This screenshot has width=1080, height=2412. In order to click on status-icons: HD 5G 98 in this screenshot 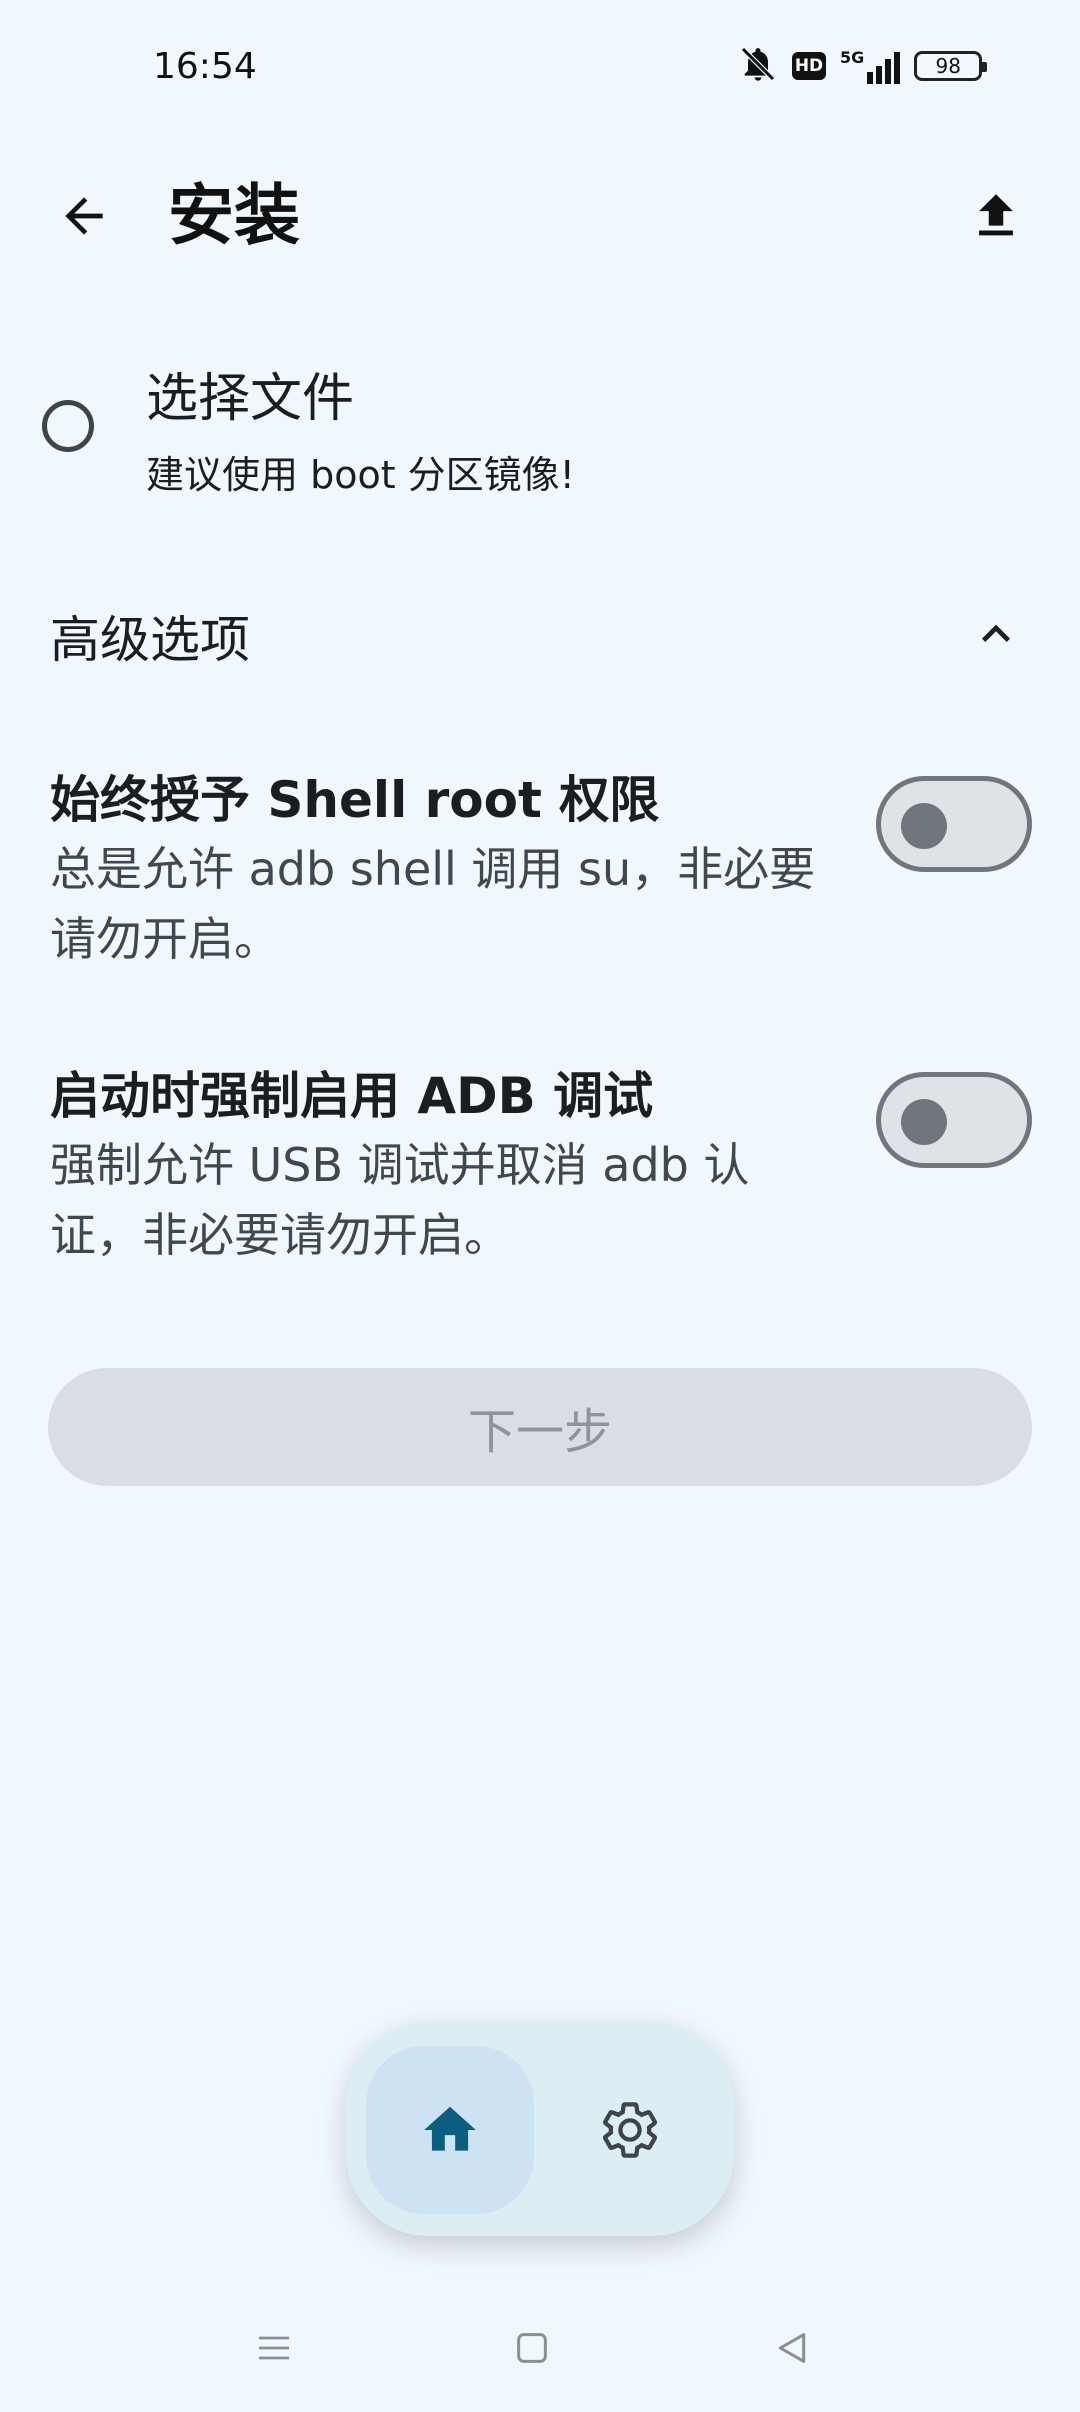, I will do `click(863, 66)`.